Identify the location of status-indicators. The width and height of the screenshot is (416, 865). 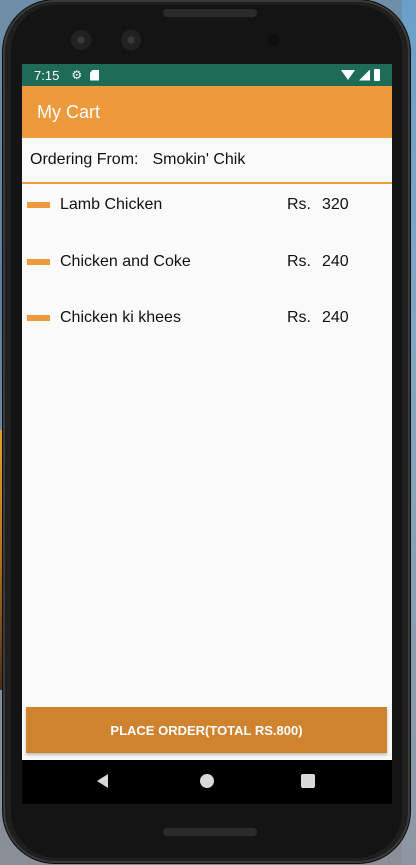
(360, 75).